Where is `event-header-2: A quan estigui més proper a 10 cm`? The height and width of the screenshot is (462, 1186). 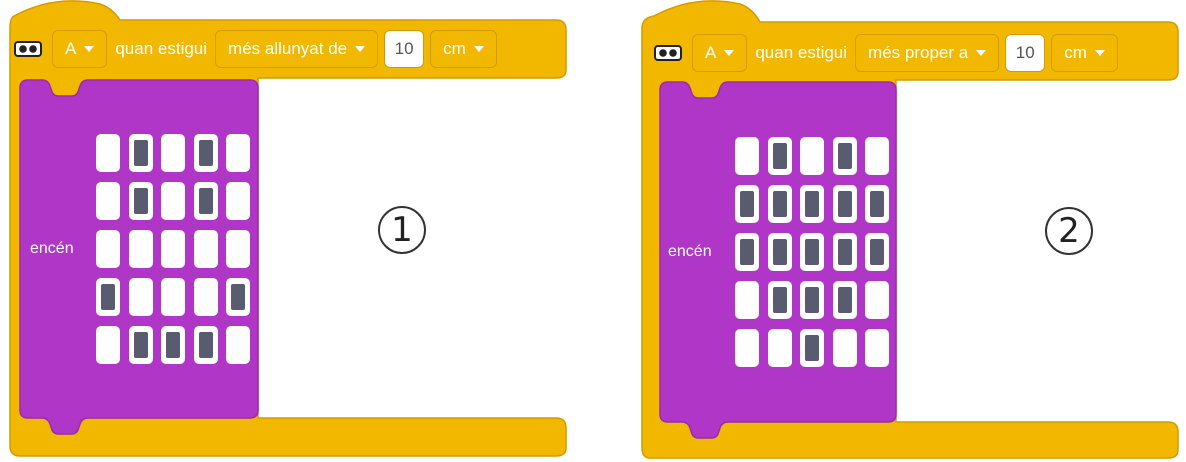 event-header-2: A quan estigui més proper a 10 cm is located at coordinates (886, 53).